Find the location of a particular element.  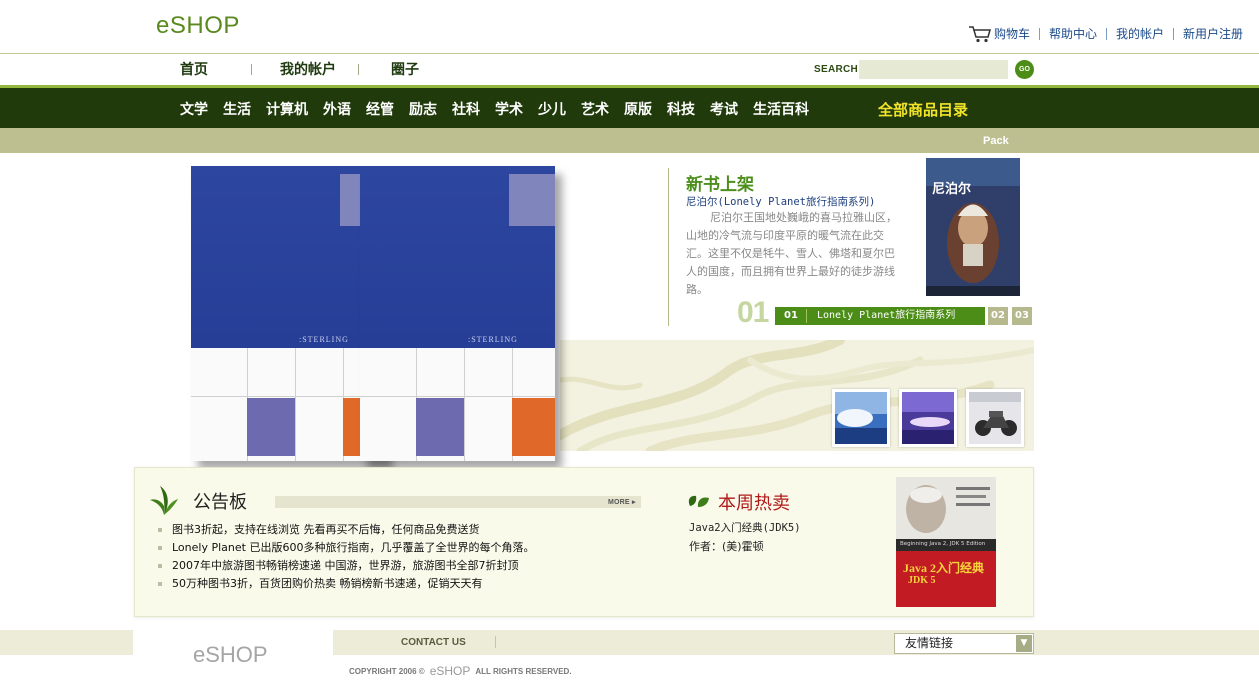

slide-separator is located at coordinates (806, 316).